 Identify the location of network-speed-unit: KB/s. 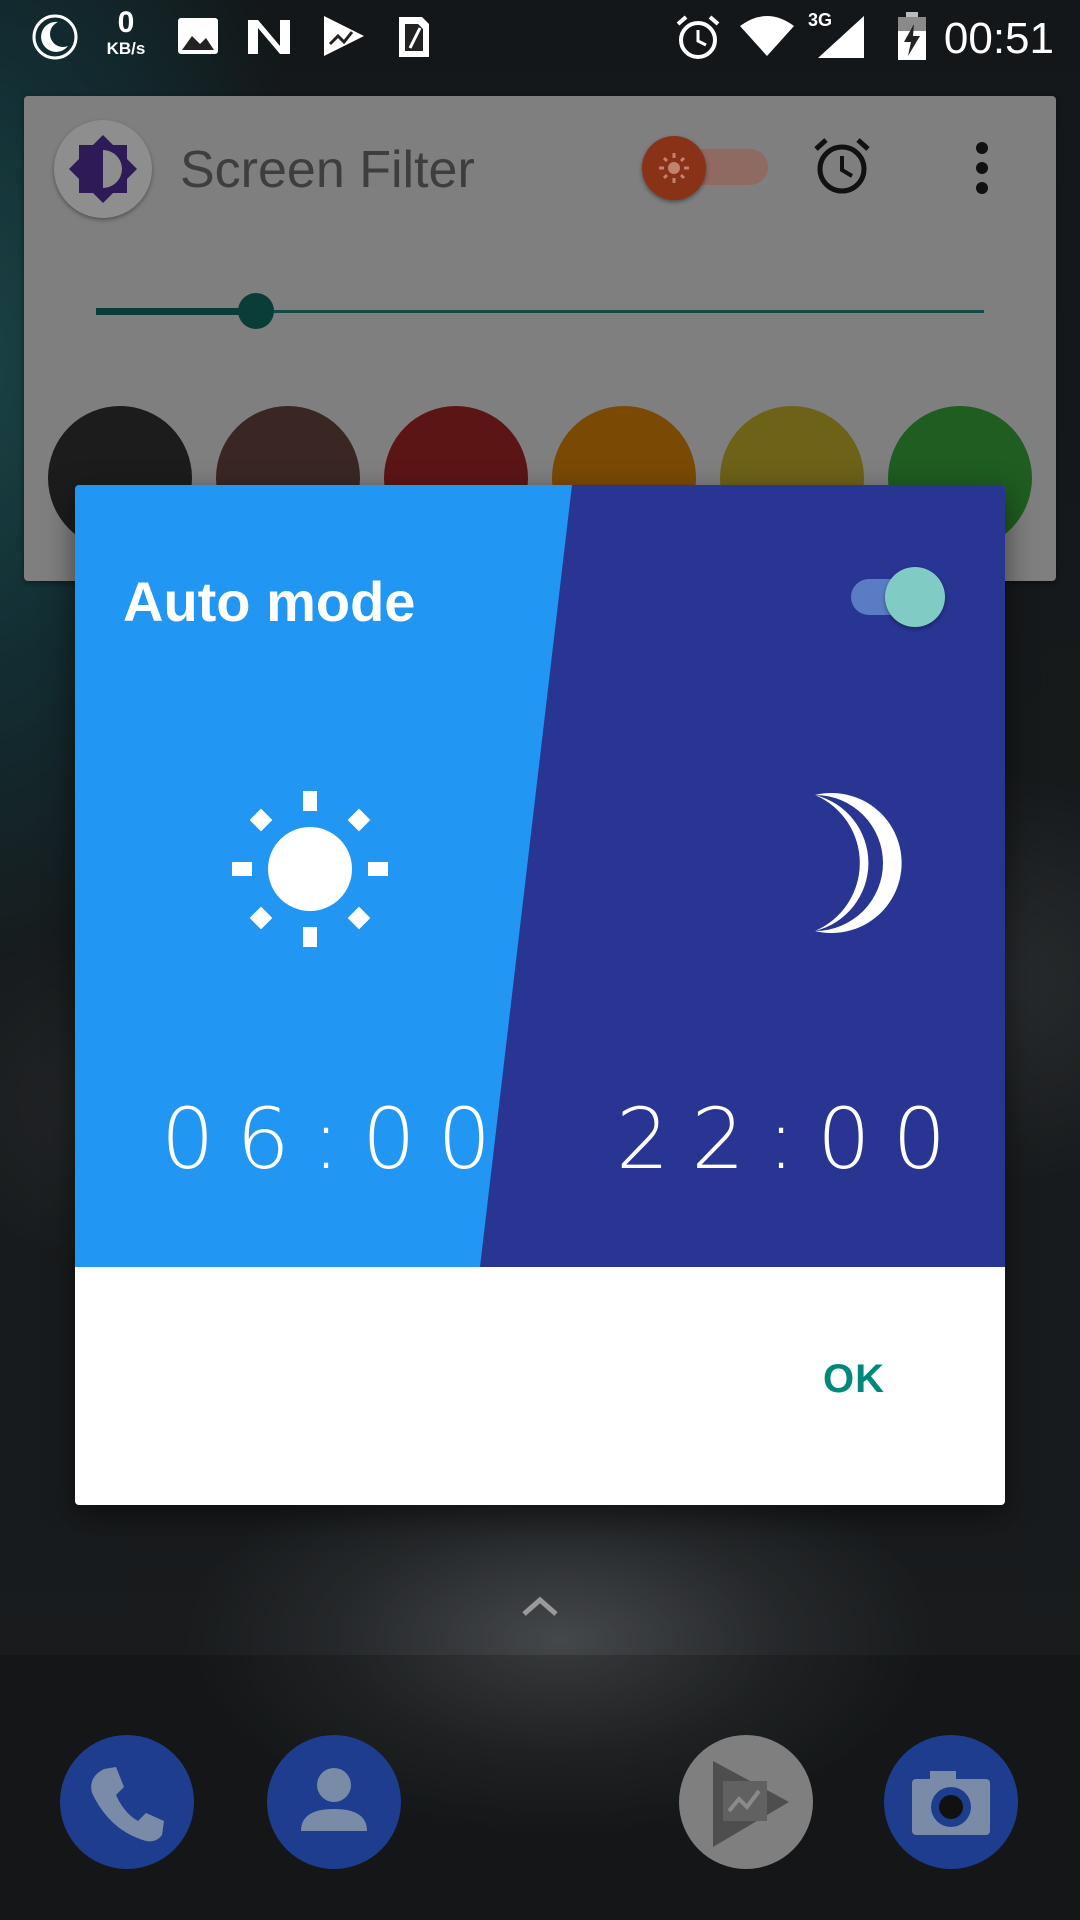
(126, 48).